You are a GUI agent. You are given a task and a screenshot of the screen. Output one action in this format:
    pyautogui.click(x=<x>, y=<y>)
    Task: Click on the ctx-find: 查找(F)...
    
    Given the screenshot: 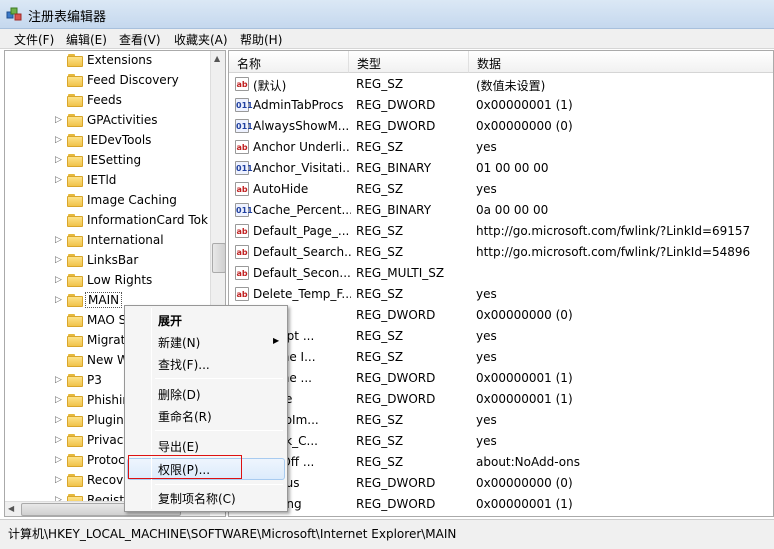 What is the action you would take?
    pyautogui.click(x=184, y=364)
    